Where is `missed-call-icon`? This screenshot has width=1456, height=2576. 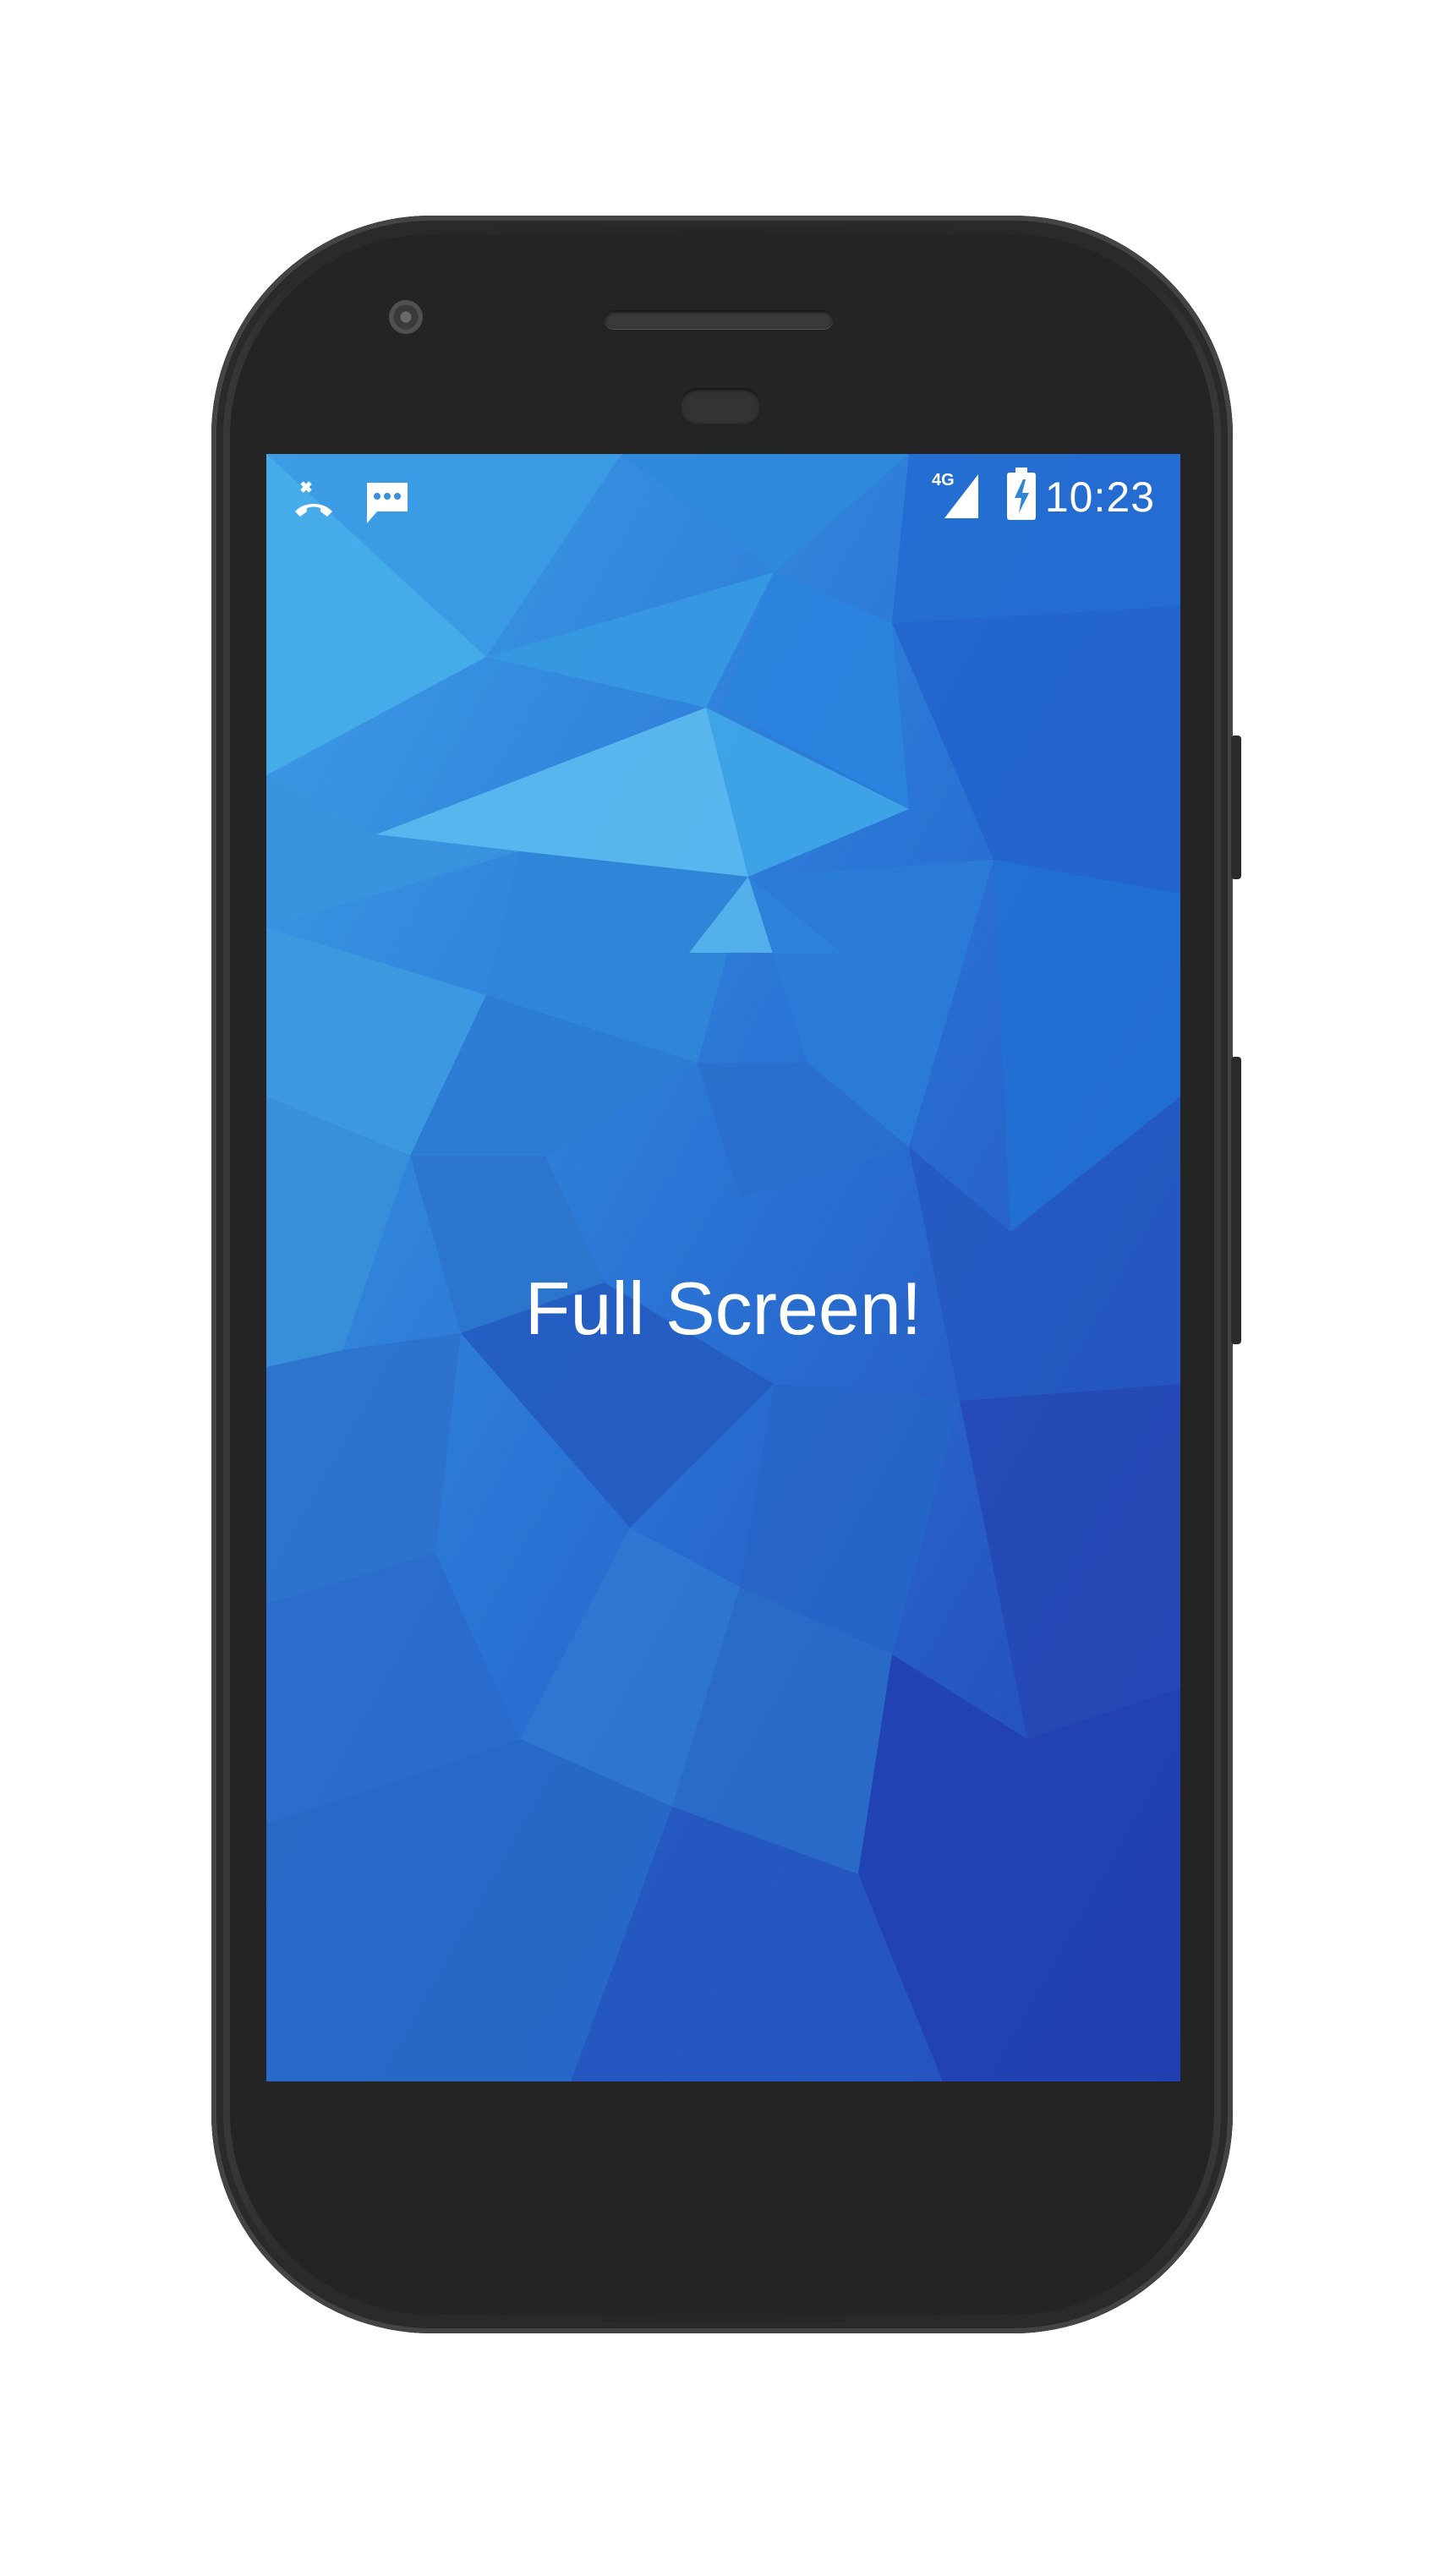
missed-call-icon is located at coordinates (314, 504).